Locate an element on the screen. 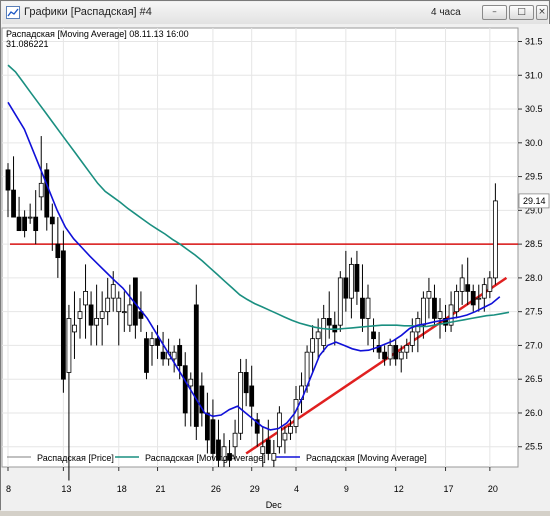  legend-ma-fast-label: Распадская [Moving Average] is located at coordinates (366, 458).